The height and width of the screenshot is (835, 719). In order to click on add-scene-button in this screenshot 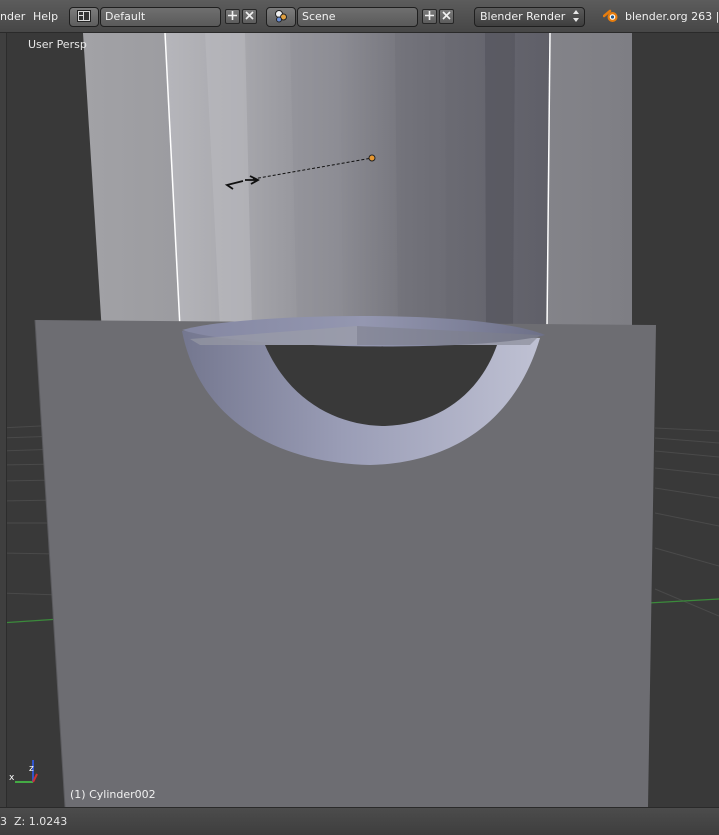, I will do `click(429, 16)`.